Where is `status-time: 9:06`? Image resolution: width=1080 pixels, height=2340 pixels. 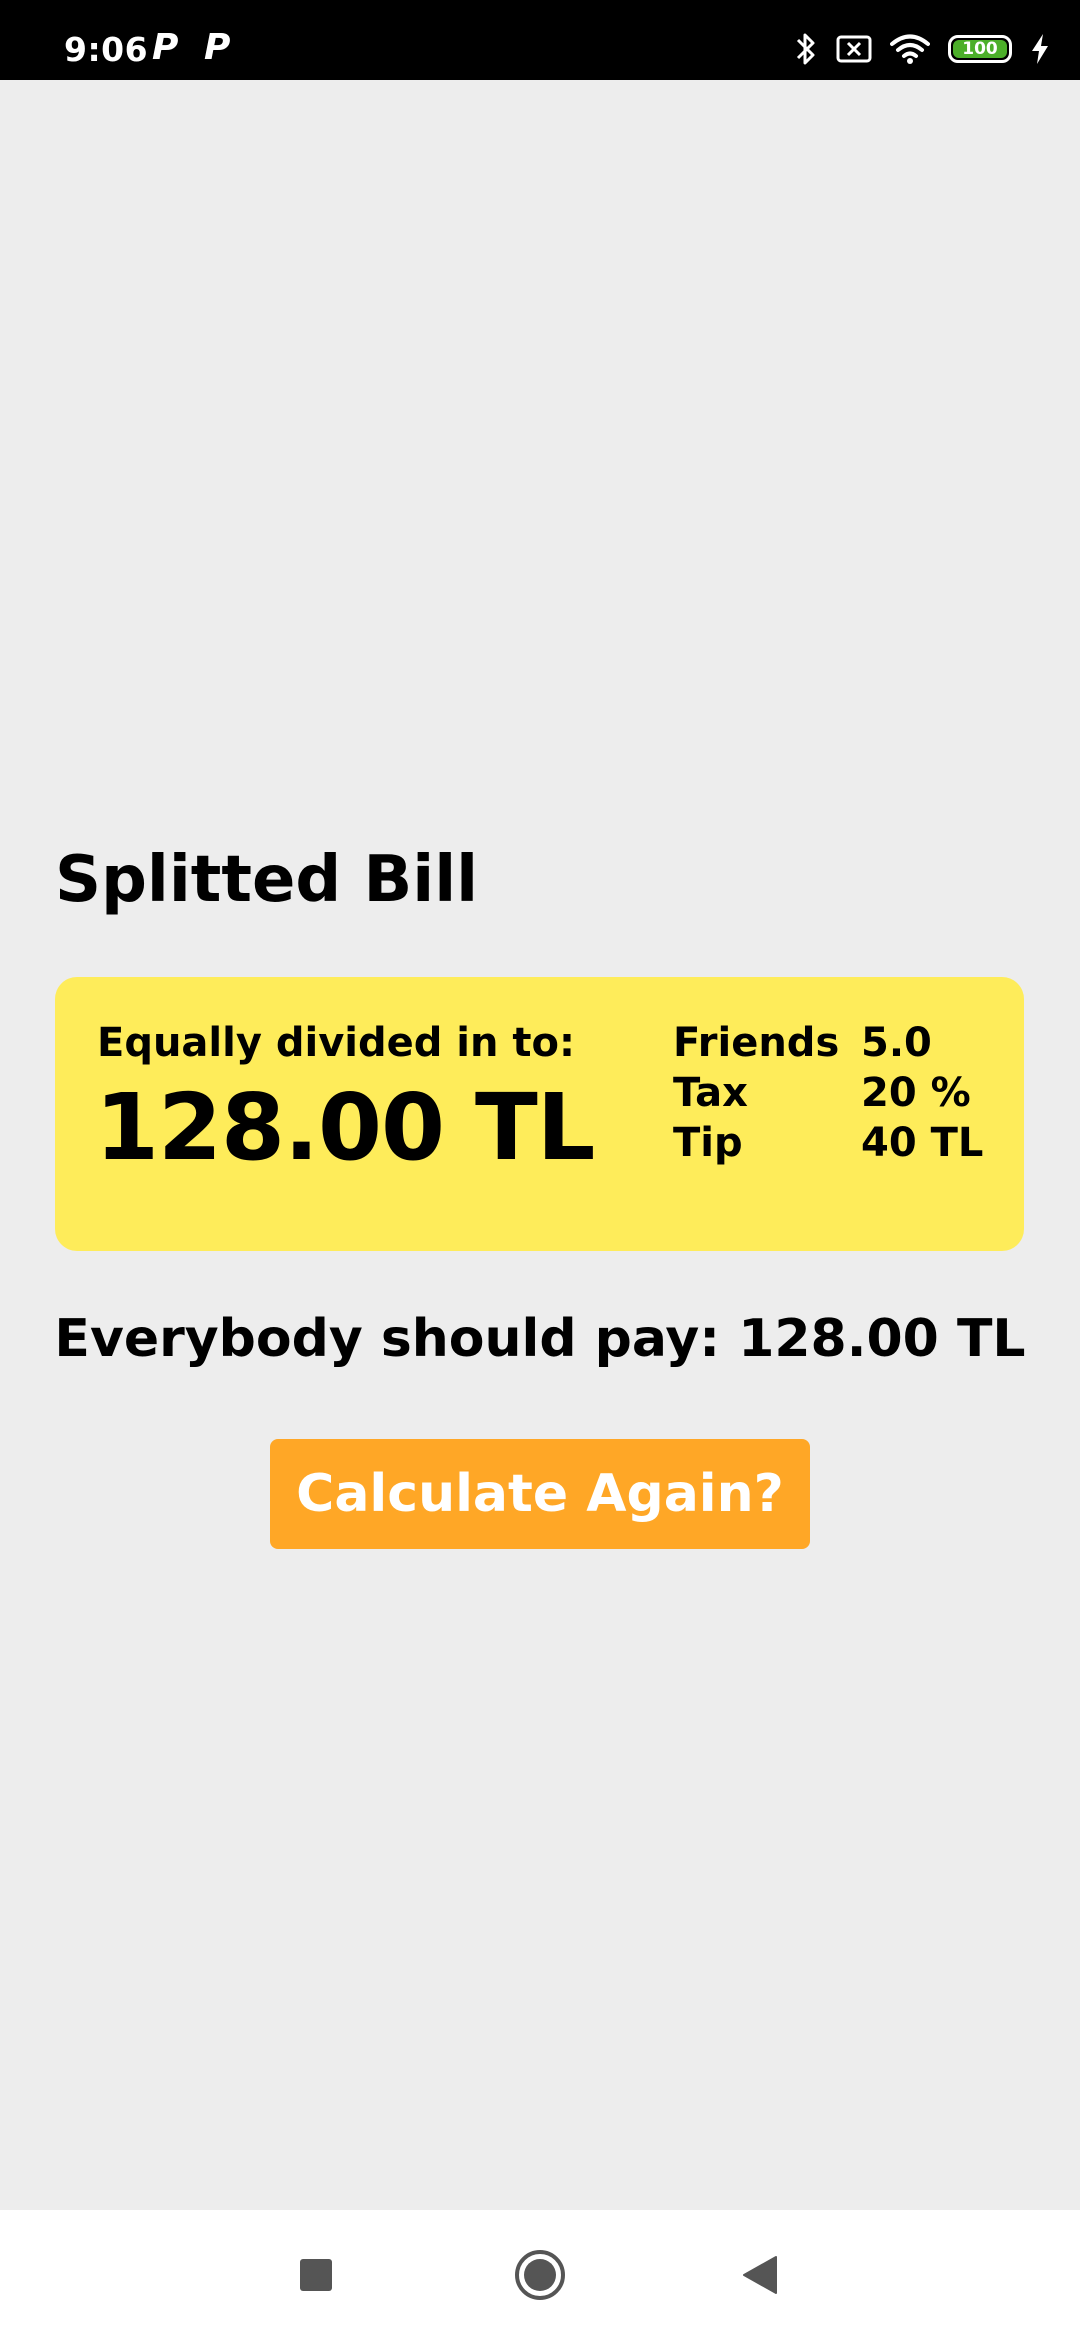
status-time: 9:06 is located at coordinates (106, 49).